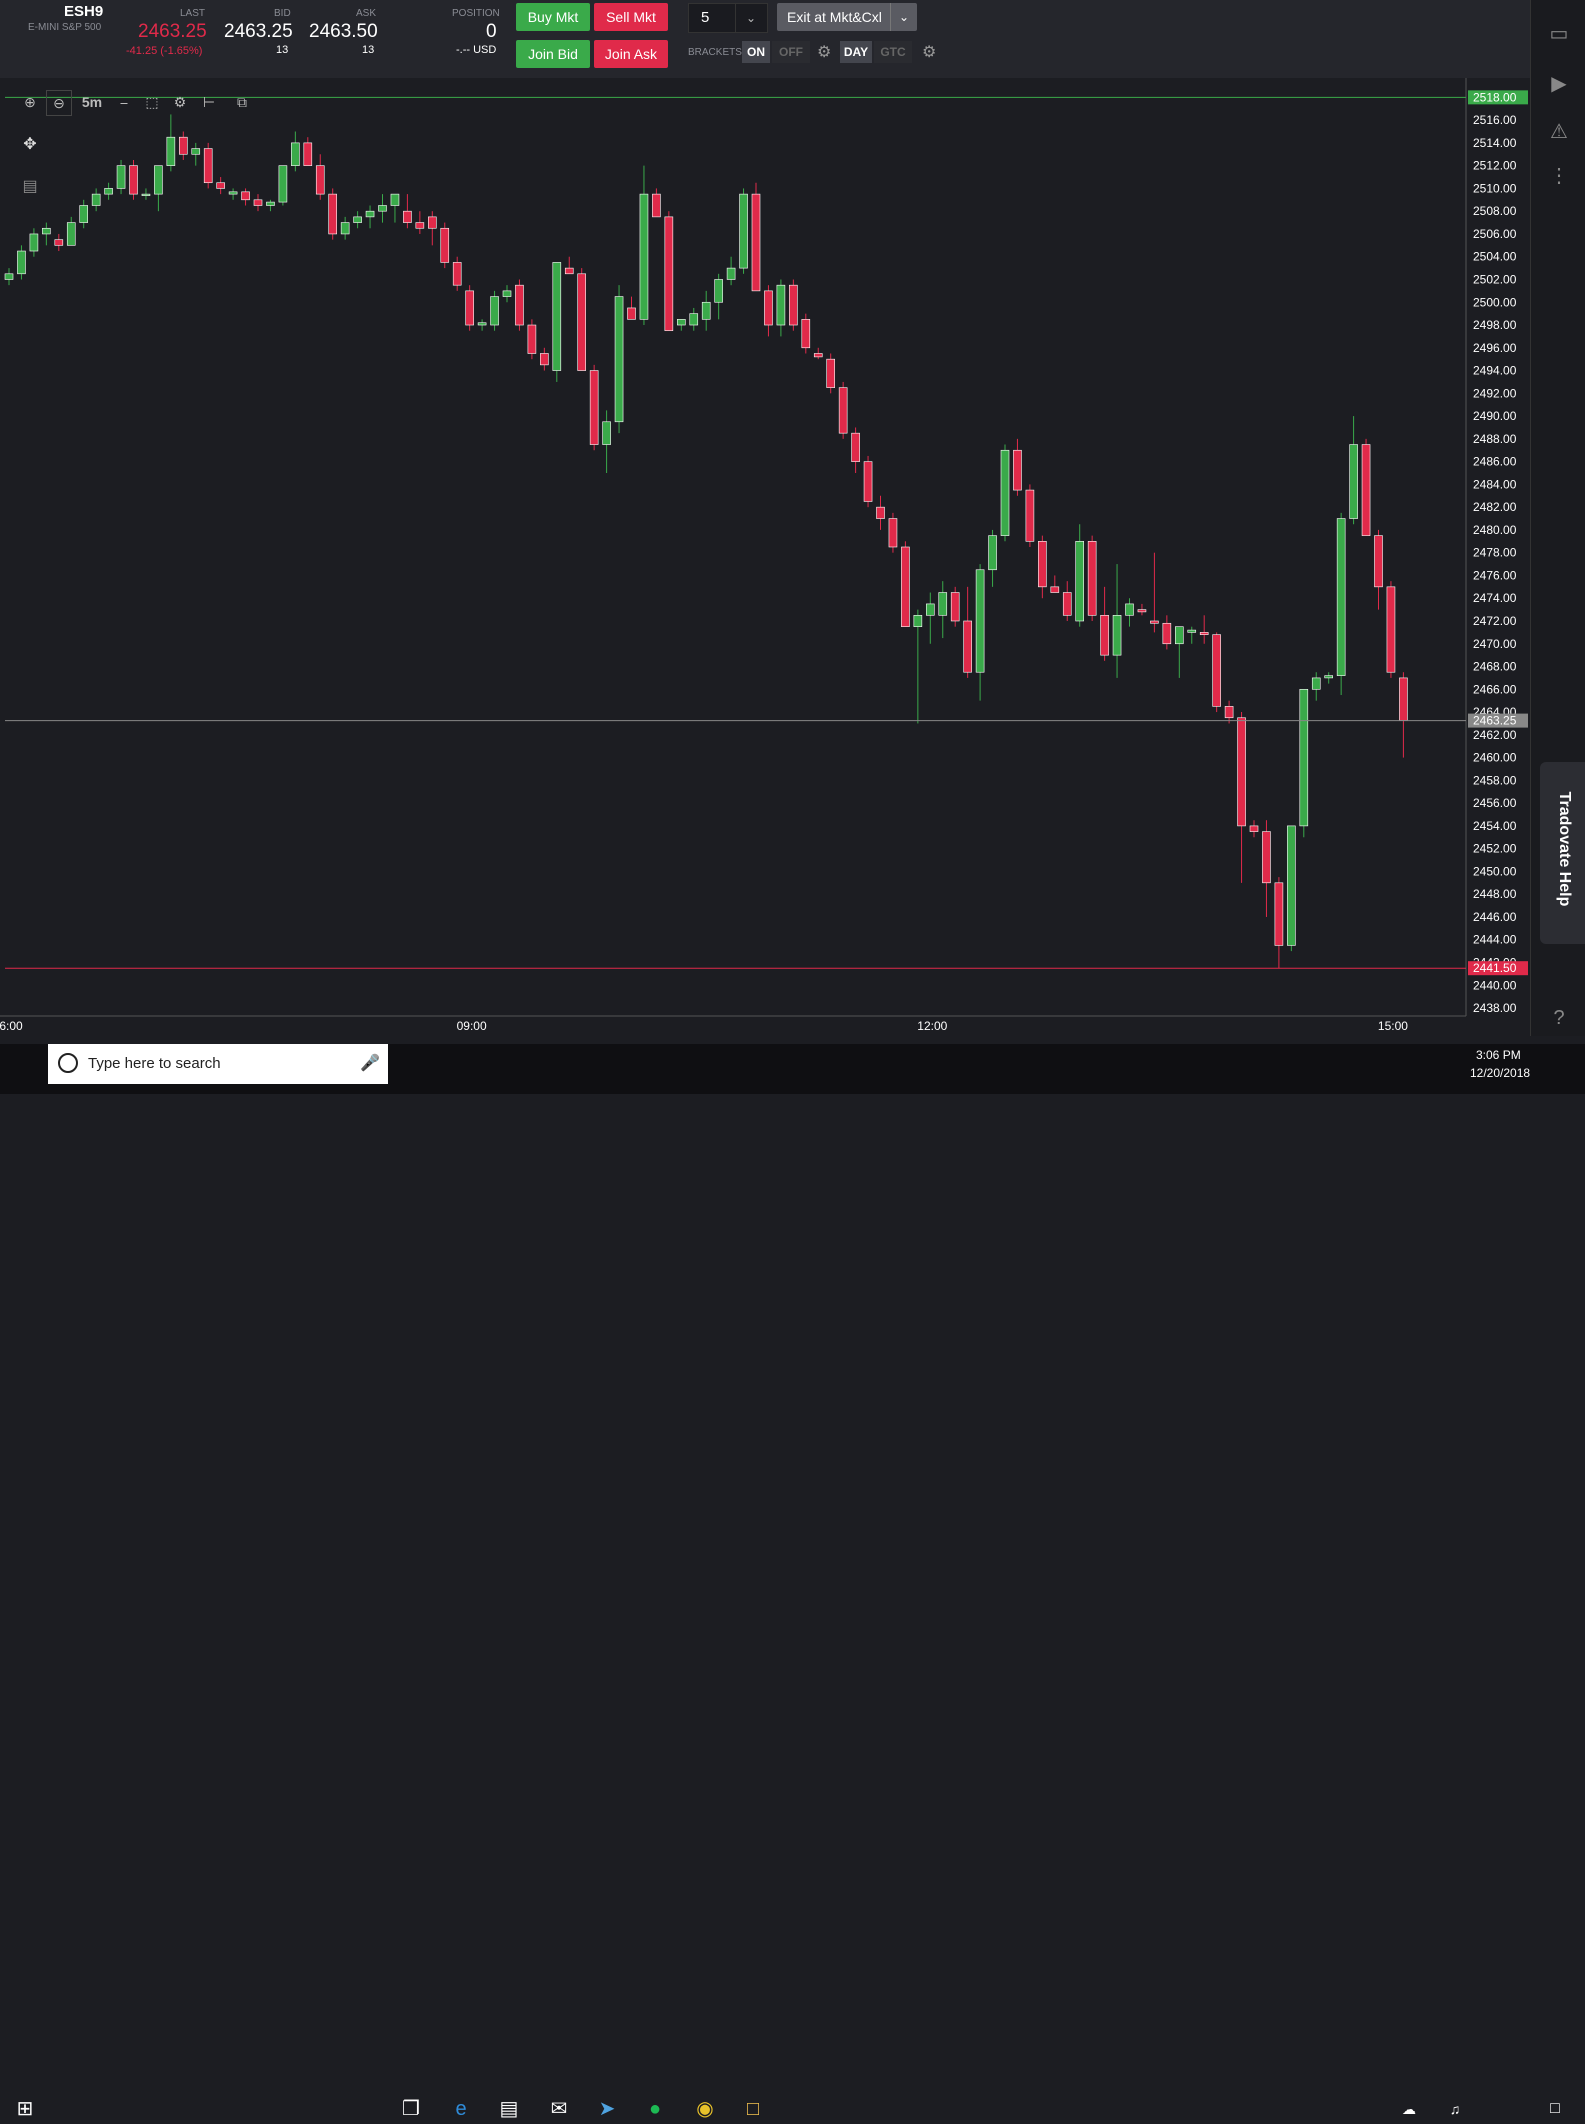 The width and height of the screenshot is (1585, 2124). Describe the element at coordinates (1495, 644) in the screenshot. I see `price-tick-label: 2470.00` at that location.